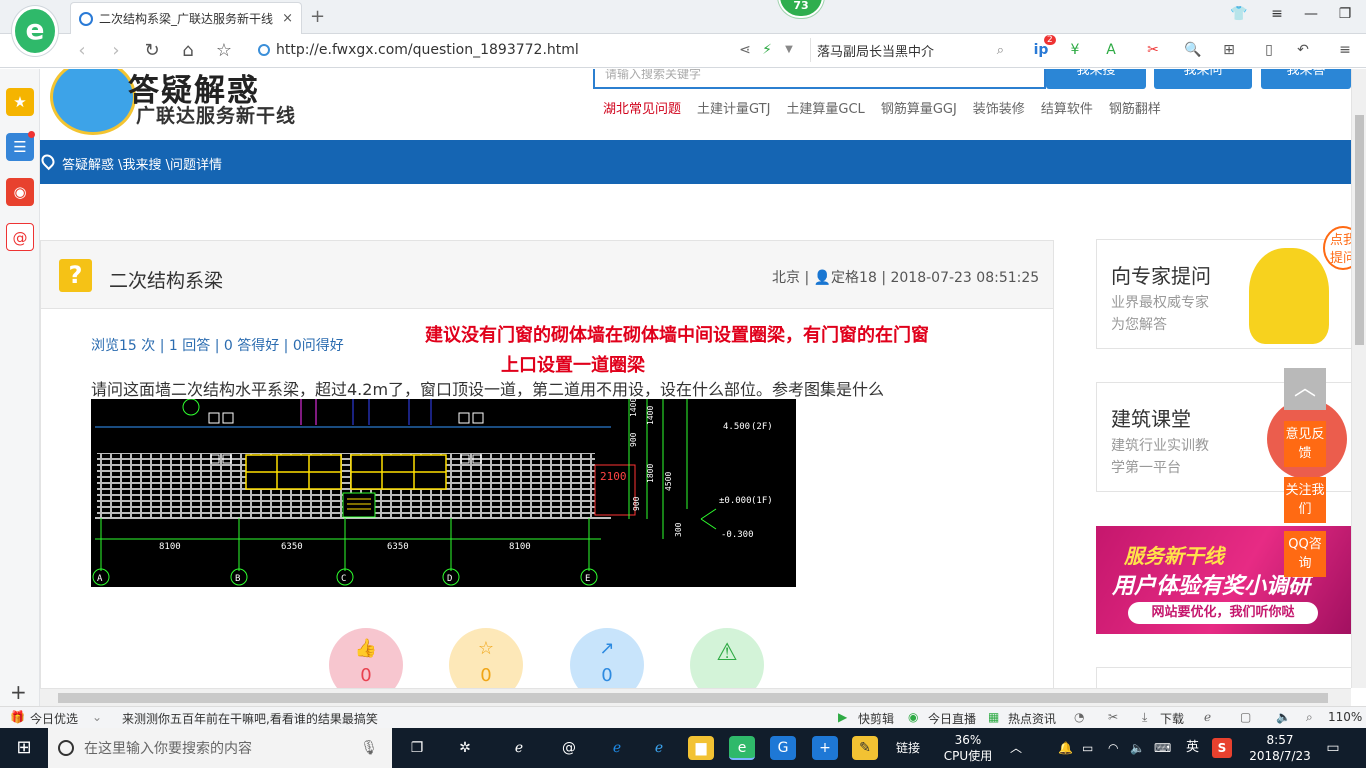  I want to click on url-bar: http://e.fwxgx.com/question_1893772.html, so click(532, 50).